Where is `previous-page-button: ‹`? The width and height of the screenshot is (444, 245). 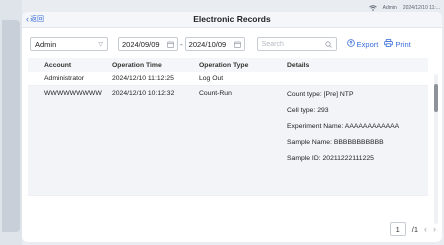 previous-page-button: ‹ is located at coordinates (425, 229).